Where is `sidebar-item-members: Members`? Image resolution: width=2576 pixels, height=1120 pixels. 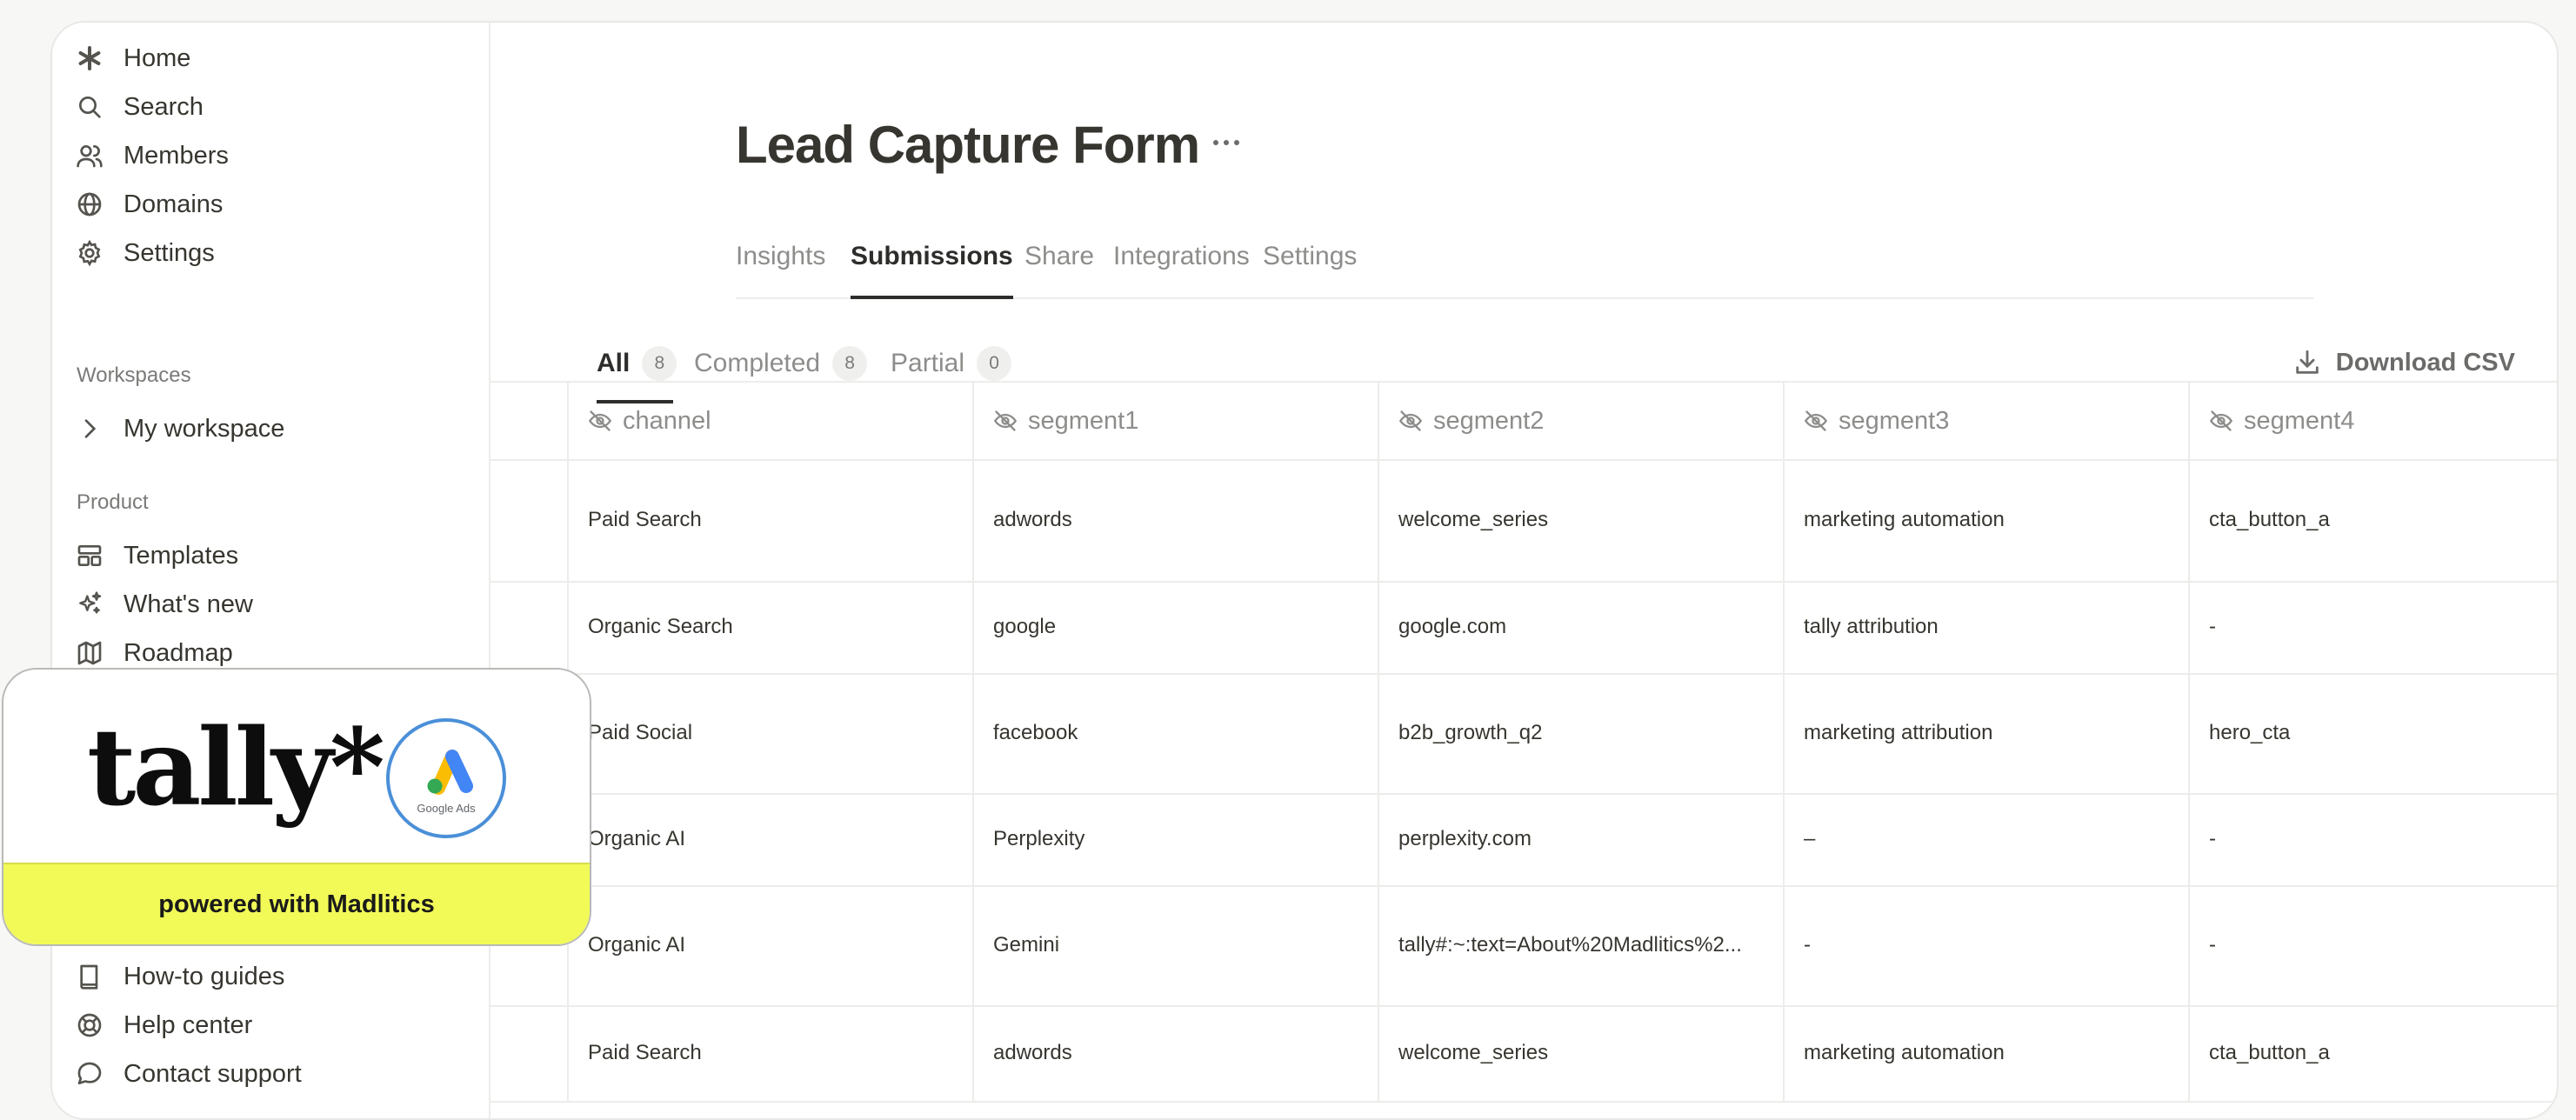
sidebar-item-members: Members is located at coordinates (152, 155).